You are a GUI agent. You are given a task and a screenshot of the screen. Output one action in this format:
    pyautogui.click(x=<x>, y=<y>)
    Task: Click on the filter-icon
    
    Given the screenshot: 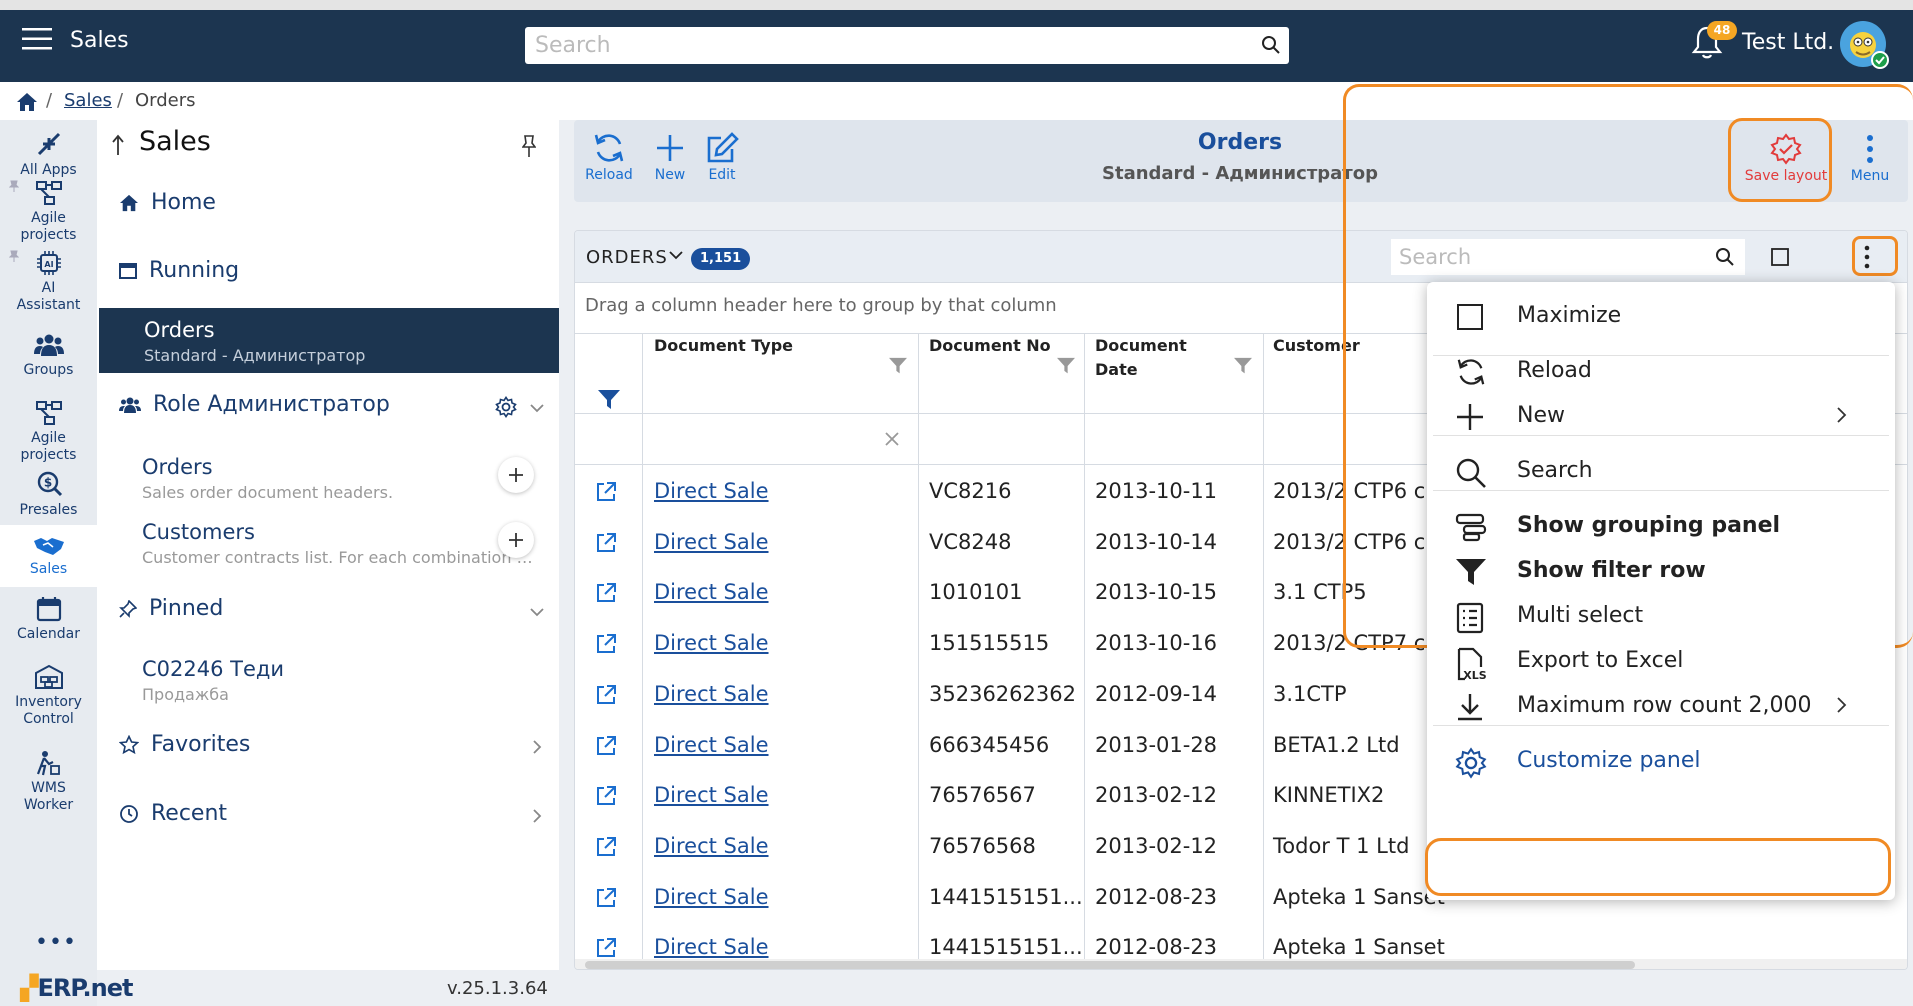 What is the action you would take?
    pyautogui.click(x=609, y=400)
    